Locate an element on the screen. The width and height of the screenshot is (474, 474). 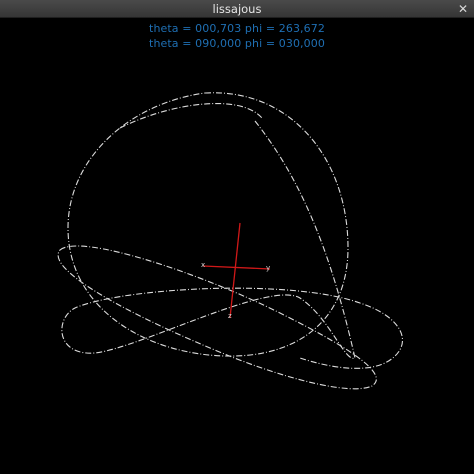
axis-label-z: z is located at coordinates (230, 316).